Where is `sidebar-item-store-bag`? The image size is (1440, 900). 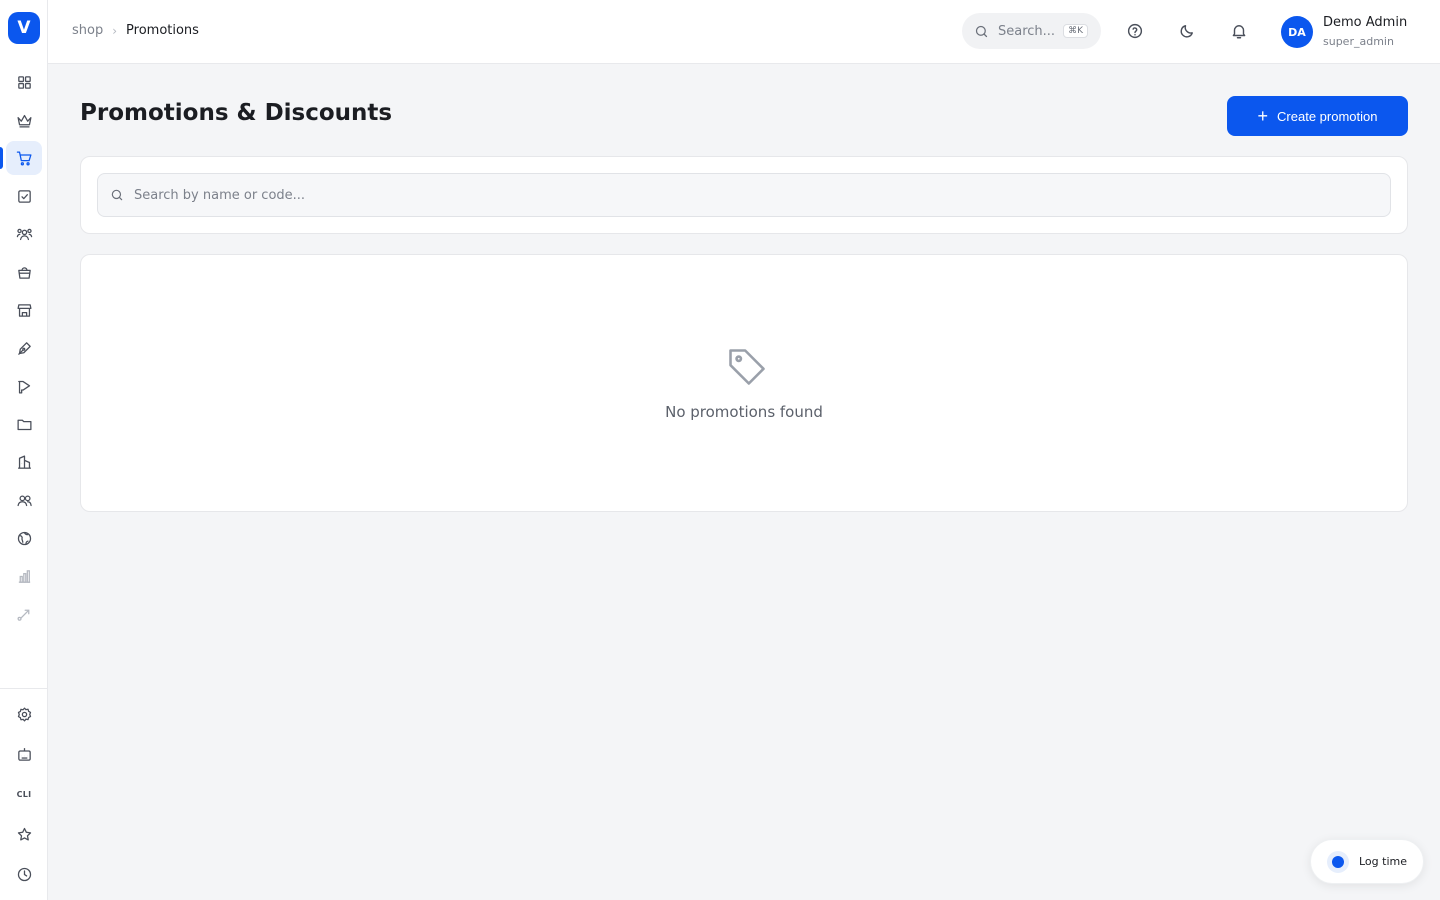 sidebar-item-store-bag is located at coordinates (24, 272).